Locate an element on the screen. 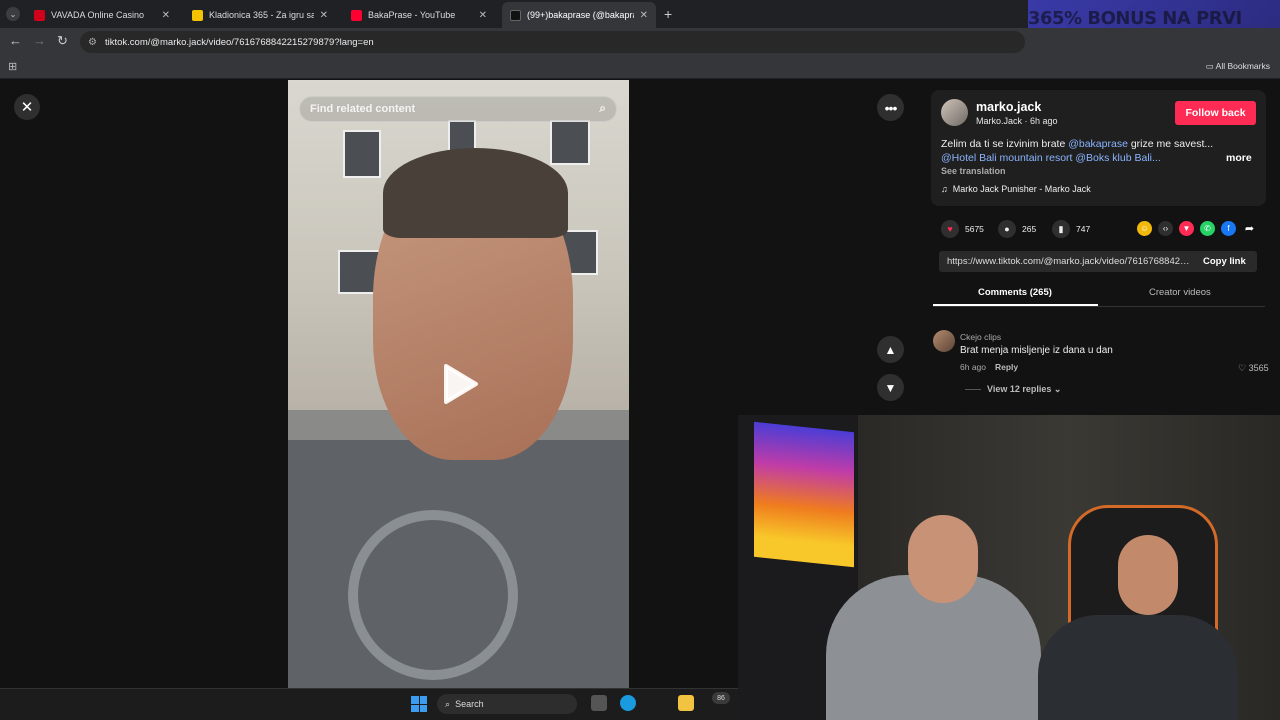 The height and width of the screenshot is (720, 1280). video-subject-hair is located at coordinates (475, 193).